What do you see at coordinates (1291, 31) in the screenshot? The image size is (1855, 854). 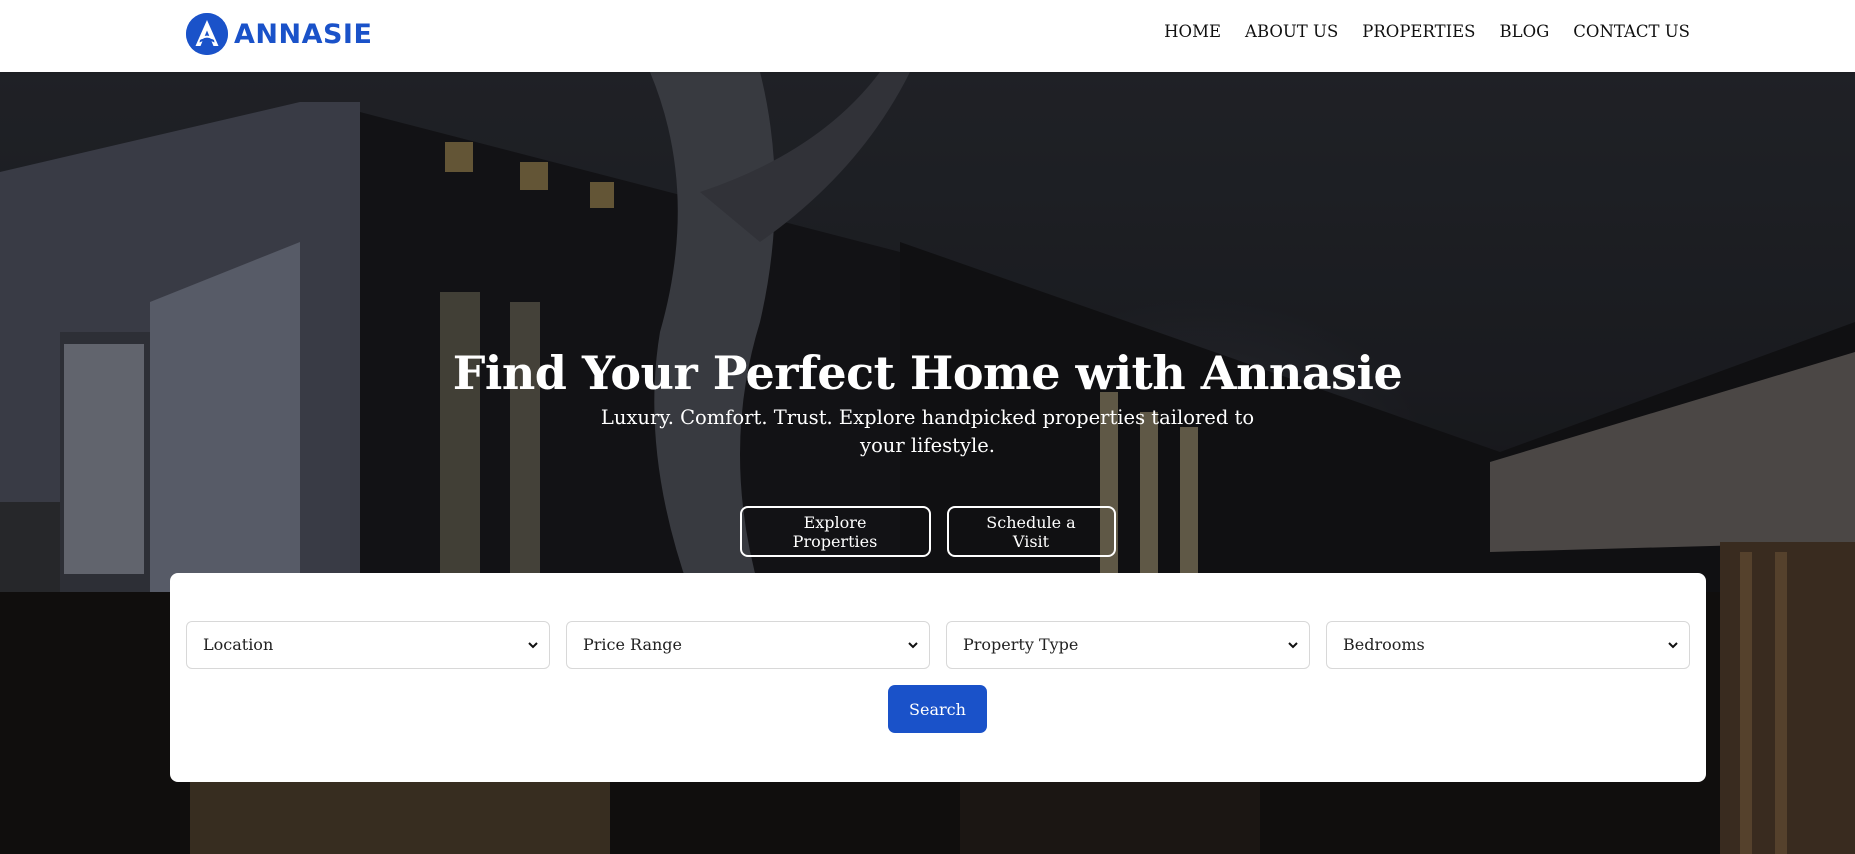 I see `nav-link-about-us: ABOUT US` at bounding box center [1291, 31].